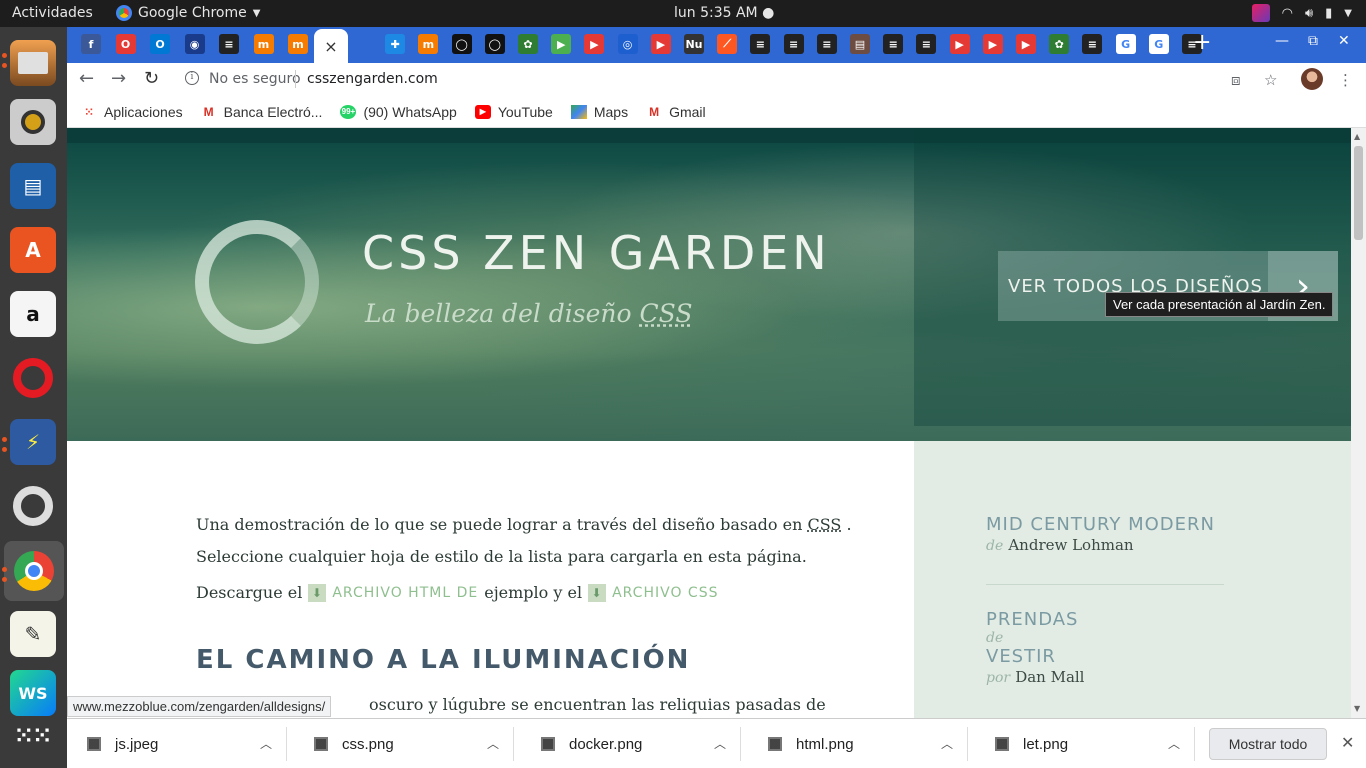 The height and width of the screenshot is (768, 1366). I want to click on close-window-icon: ✕, so click(1344, 41).